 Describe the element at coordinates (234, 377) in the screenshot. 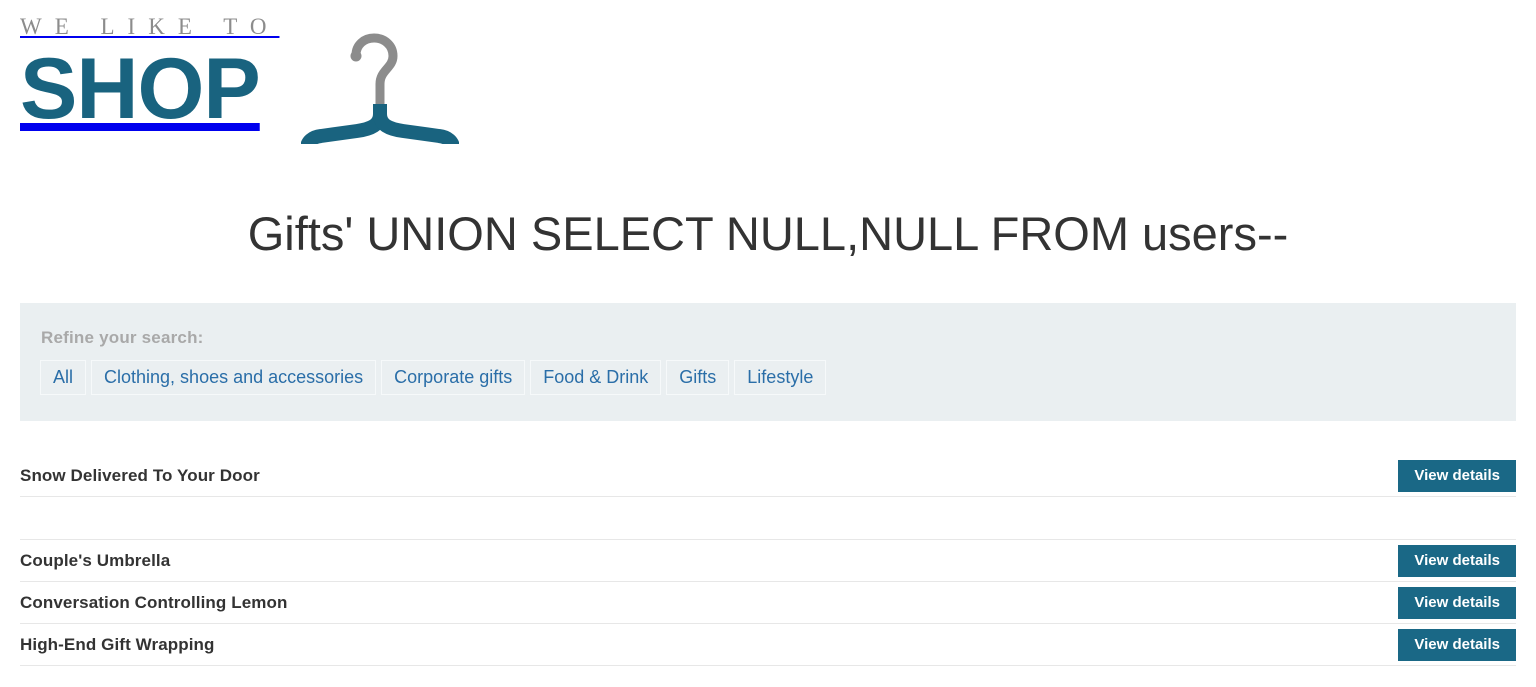

I see `filter-chip-clothing-shoes-and-accessories: Clothing, shoes and accessories` at that location.